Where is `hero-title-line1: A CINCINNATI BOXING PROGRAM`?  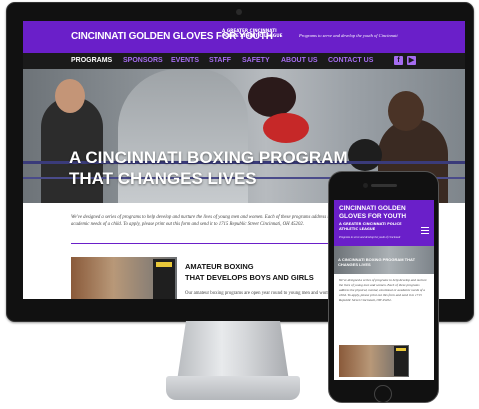 hero-title-line1: A CINCINNATI BOXING PROGRAM is located at coordinates (208, 157).